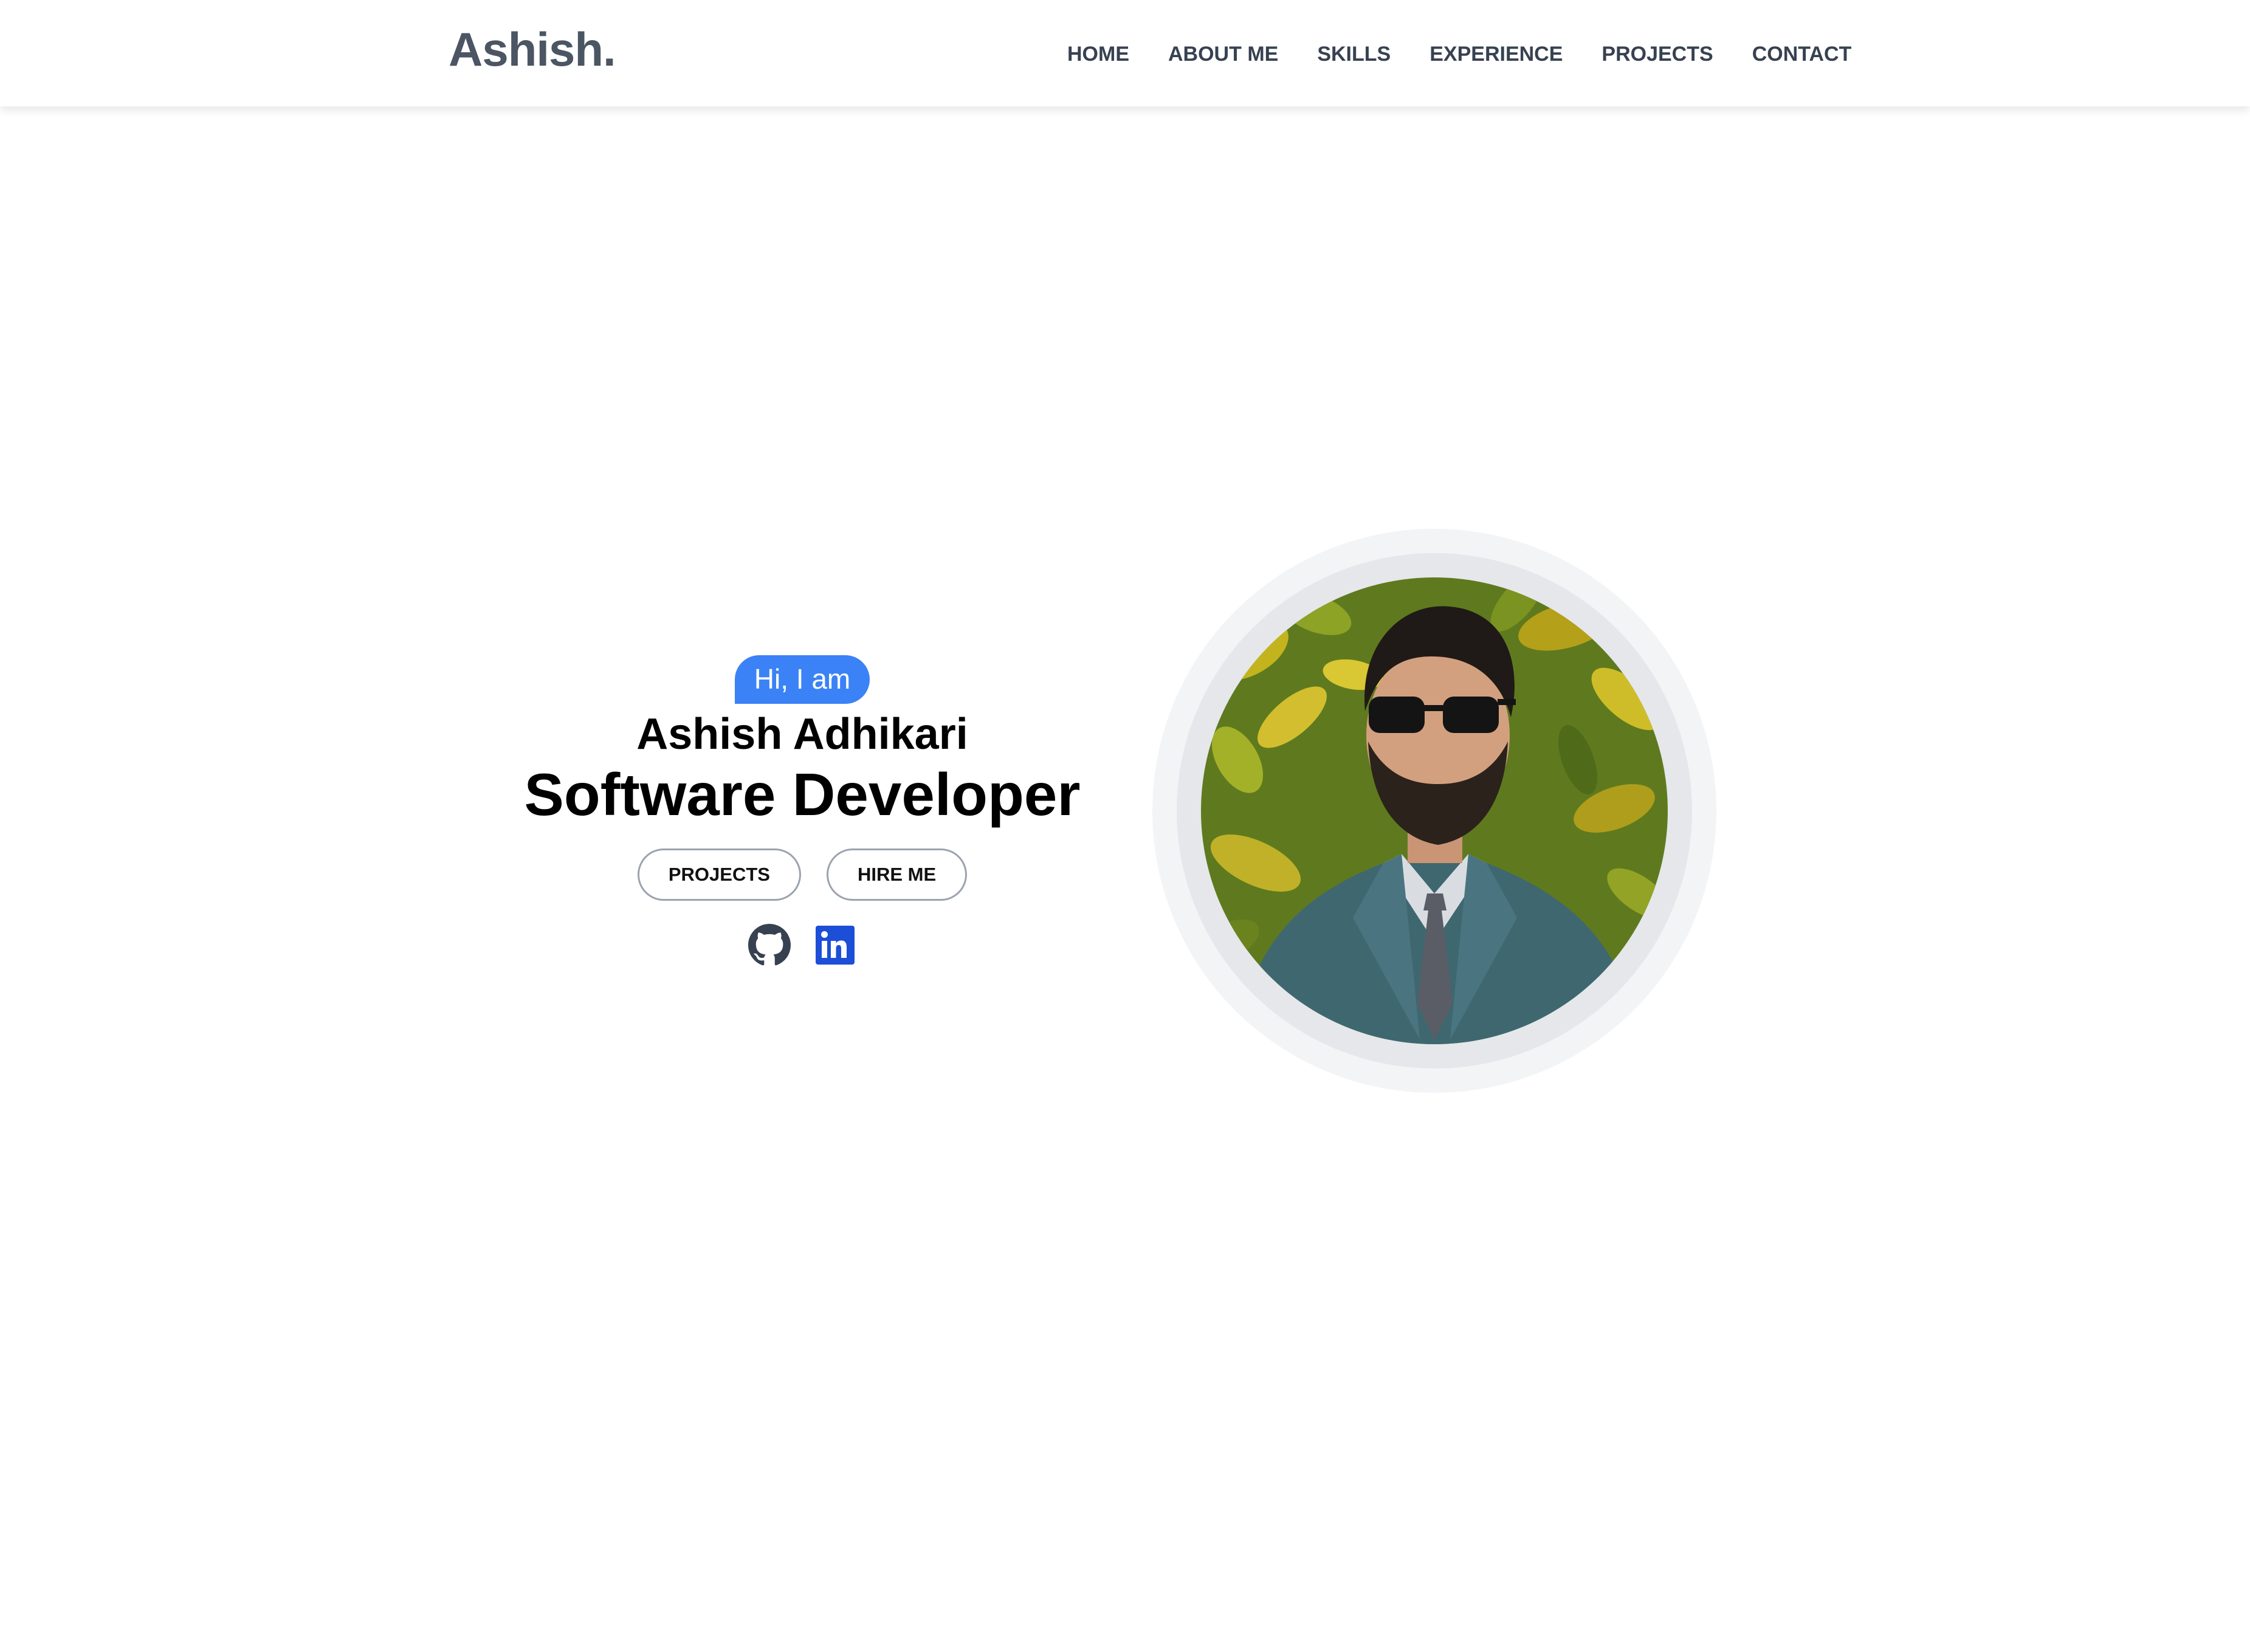  I want to click on hero-name: Ashish Adhikari, so click(802, 735).